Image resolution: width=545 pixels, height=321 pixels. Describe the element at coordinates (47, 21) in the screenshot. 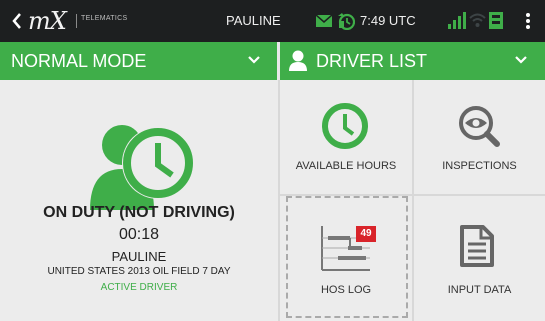

I see `app-logo: mX` at that location.